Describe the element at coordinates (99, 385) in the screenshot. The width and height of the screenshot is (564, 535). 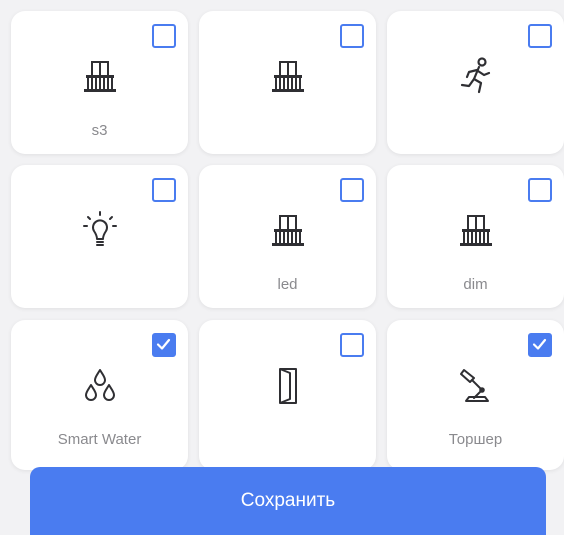
I see `water-drops-icon` at that location.